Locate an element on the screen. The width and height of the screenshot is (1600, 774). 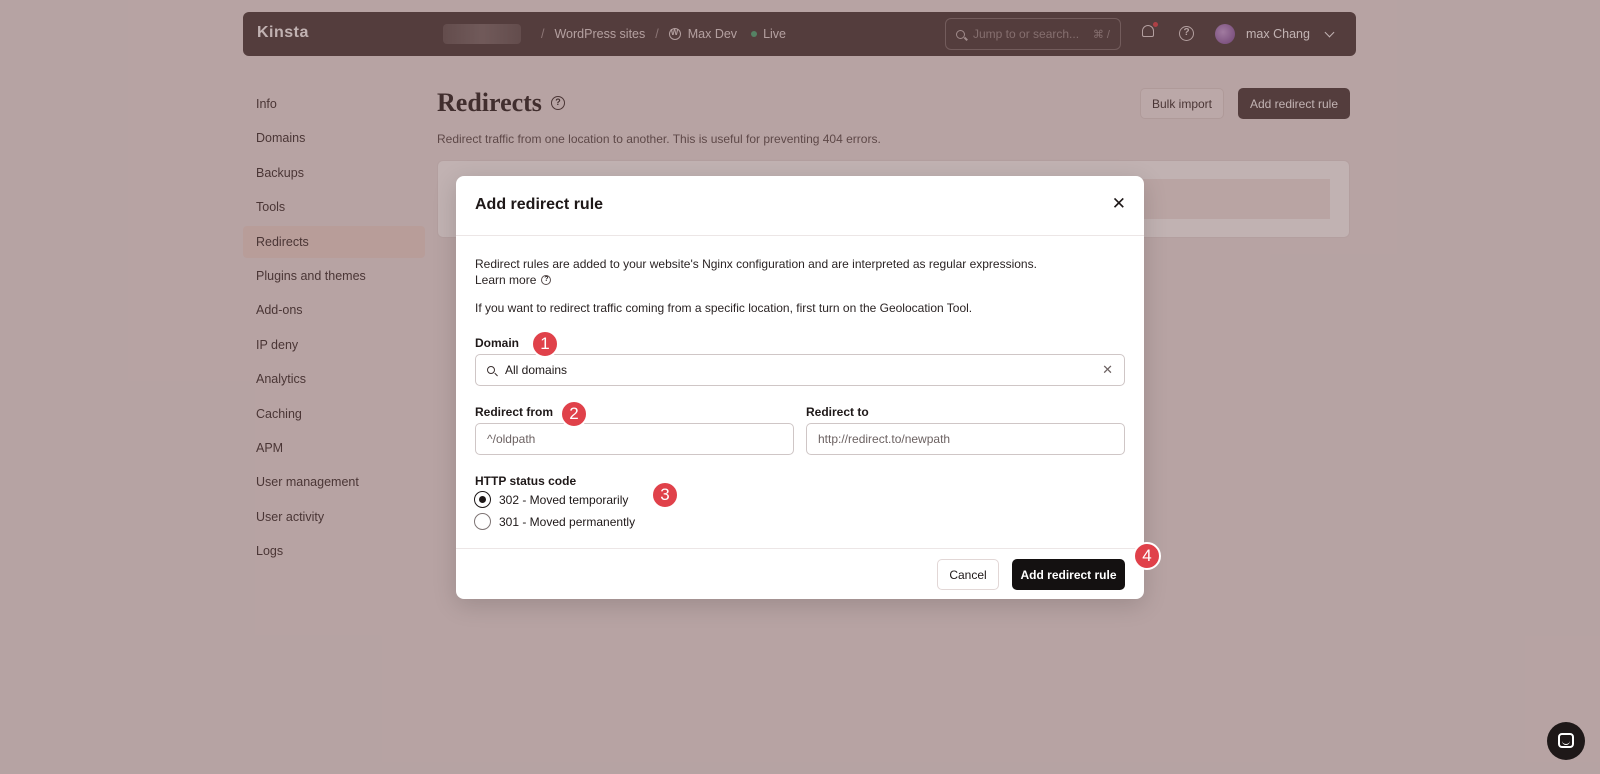
learn-more-label: Learn more is located at coordinates (506, 280).